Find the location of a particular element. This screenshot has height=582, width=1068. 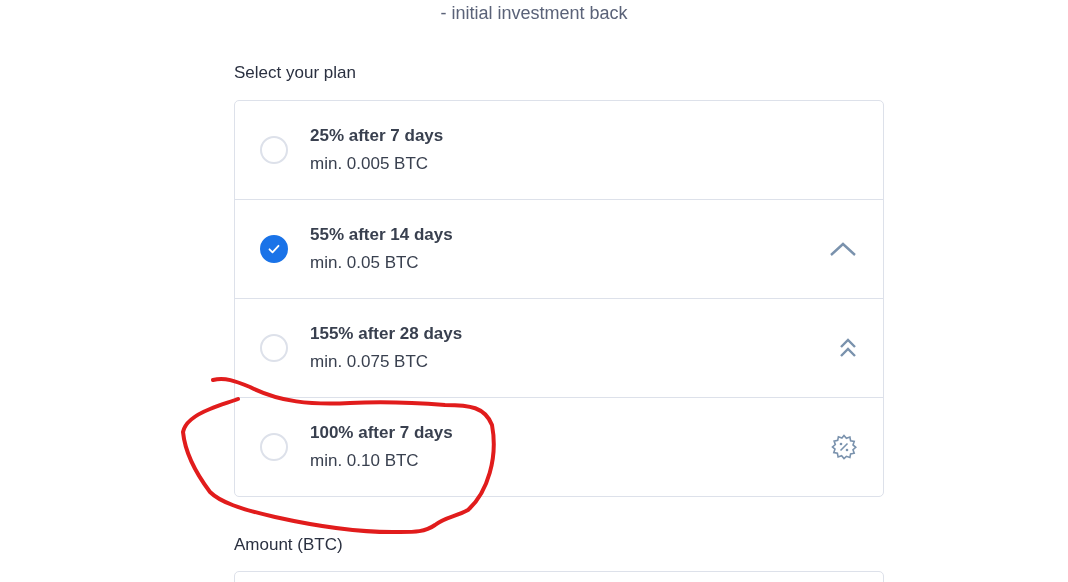

plan-option: 100% after 7 days min. 0.10 BTC is located at coordinates (559, 446).